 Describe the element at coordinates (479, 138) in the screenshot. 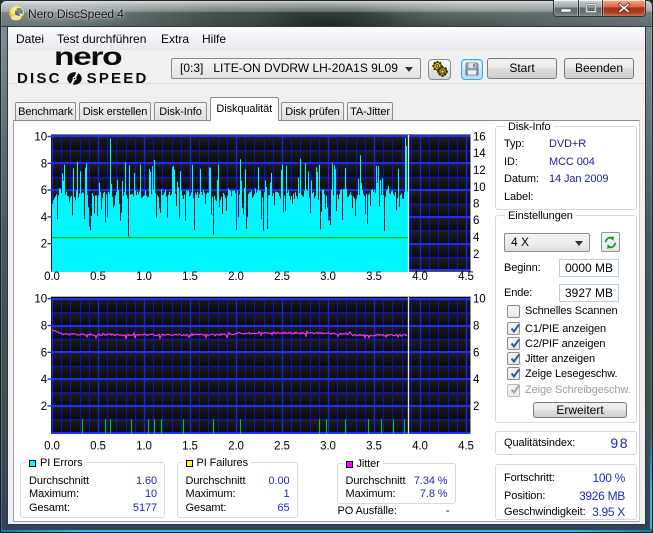

I see `svg-text: 16` at that location.